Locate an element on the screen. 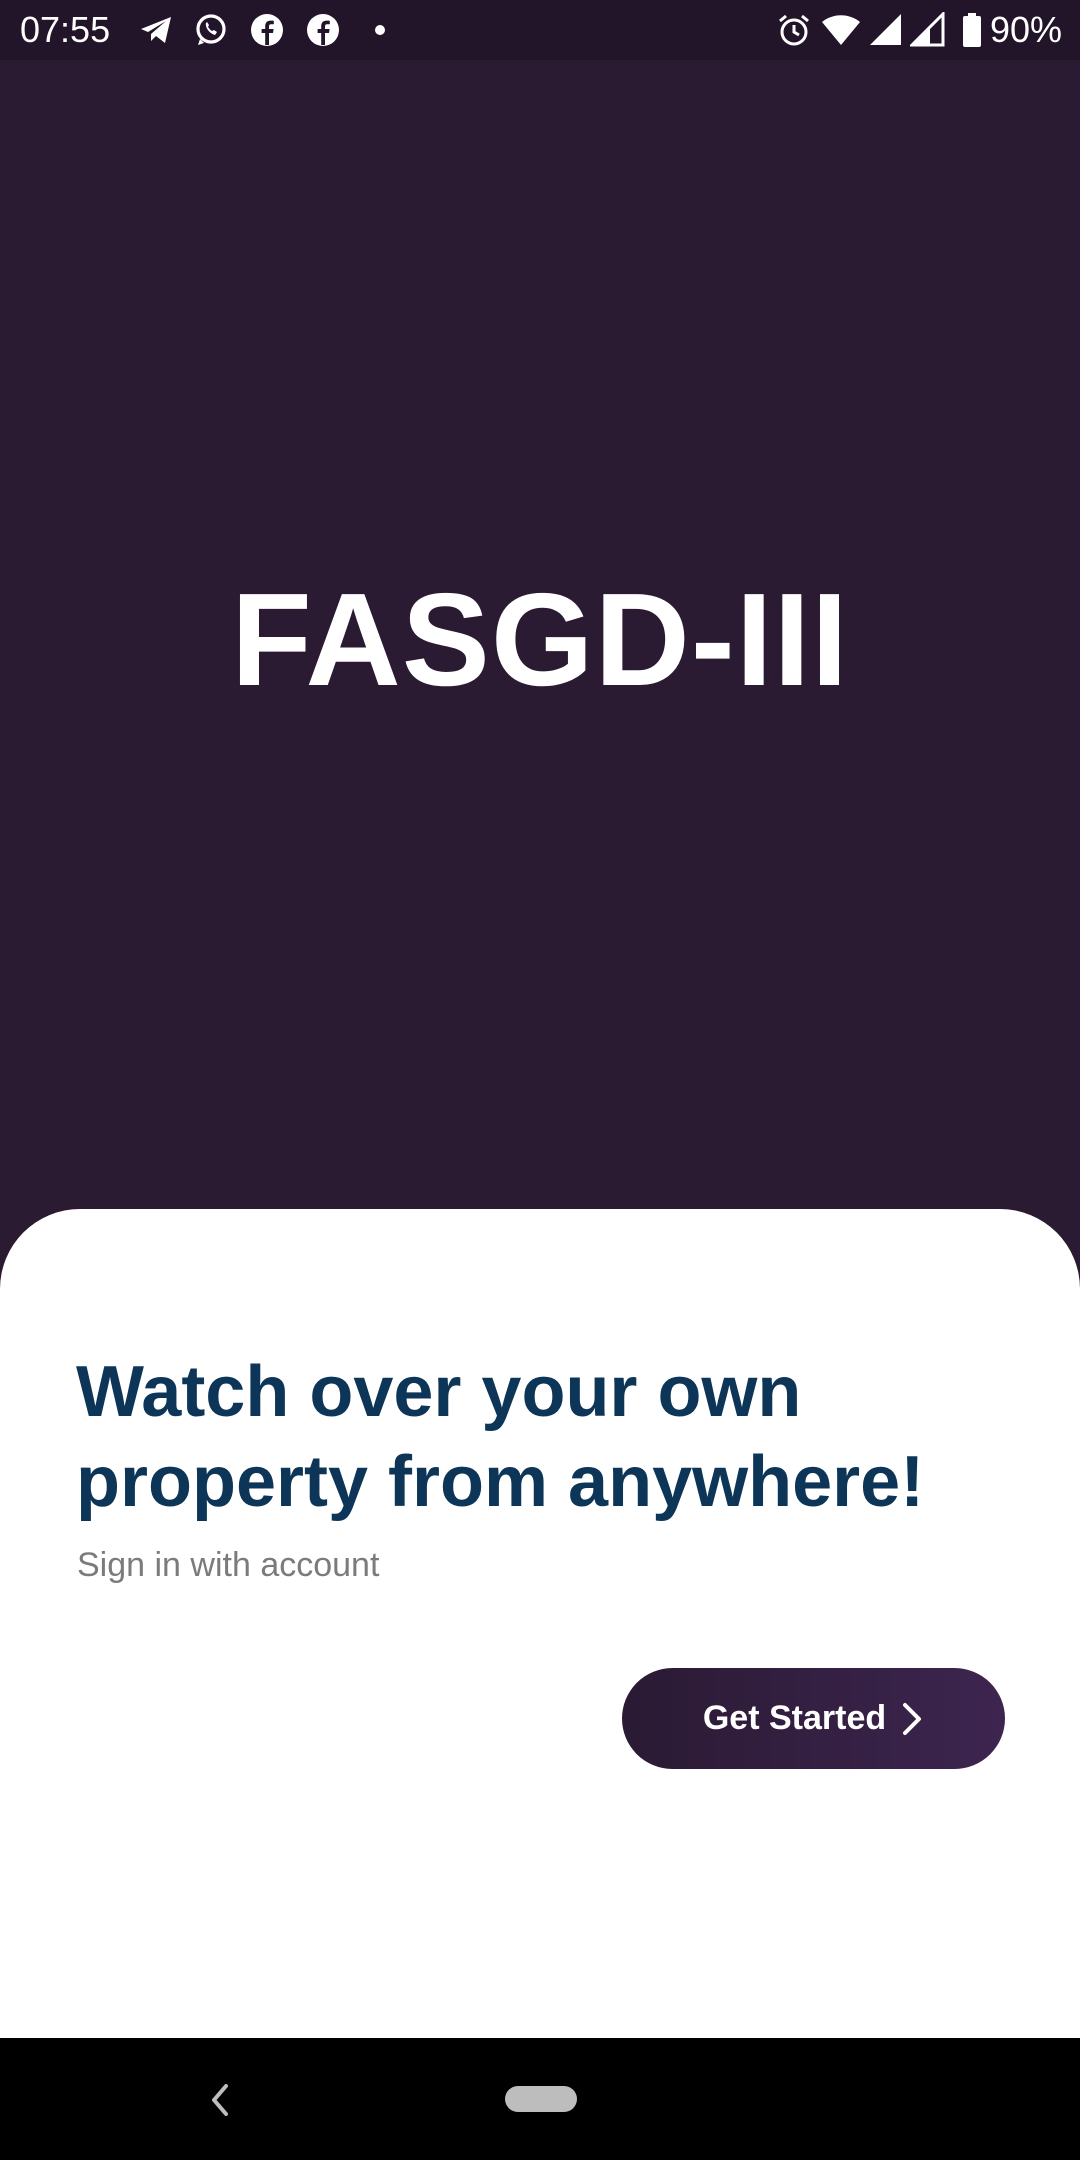 This screenshot has height=2160, width=1080. telegram-icon is located at coordinates (156, 30).